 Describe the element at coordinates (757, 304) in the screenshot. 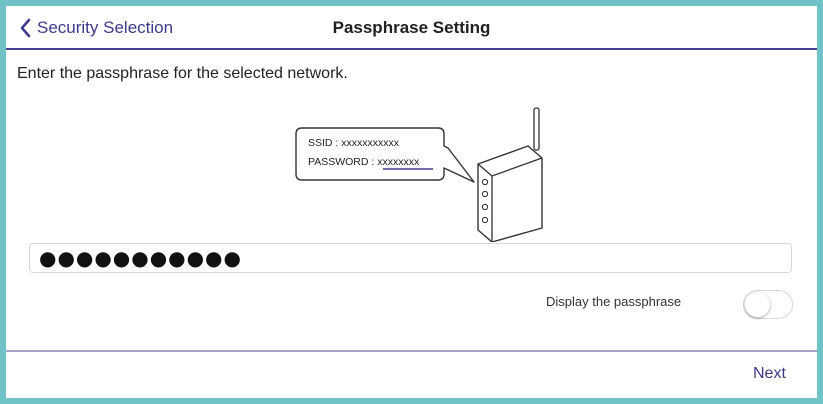

I see `toggle-knob` at that location.